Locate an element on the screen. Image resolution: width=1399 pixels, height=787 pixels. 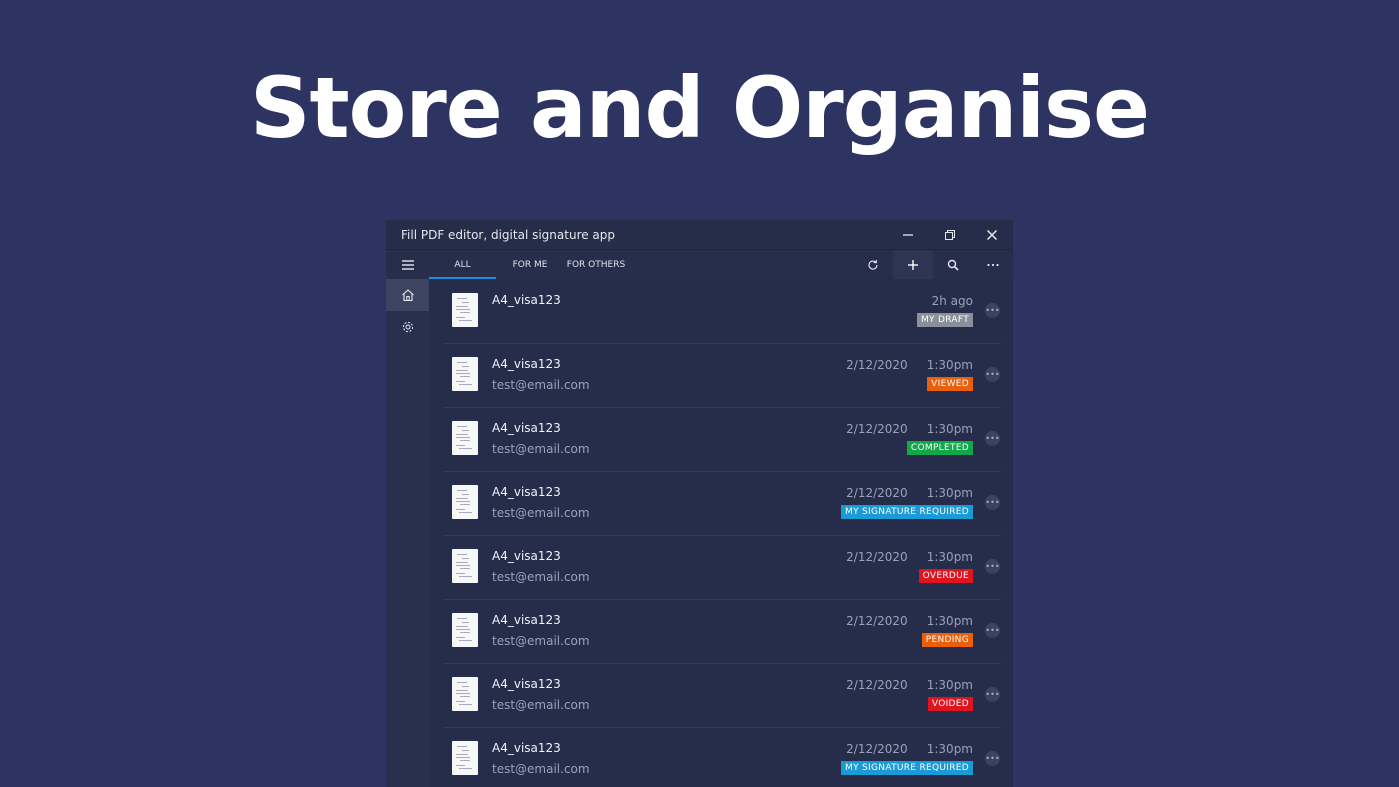
tab-label: FOR OTHERS is located at coordinates (596, 264).